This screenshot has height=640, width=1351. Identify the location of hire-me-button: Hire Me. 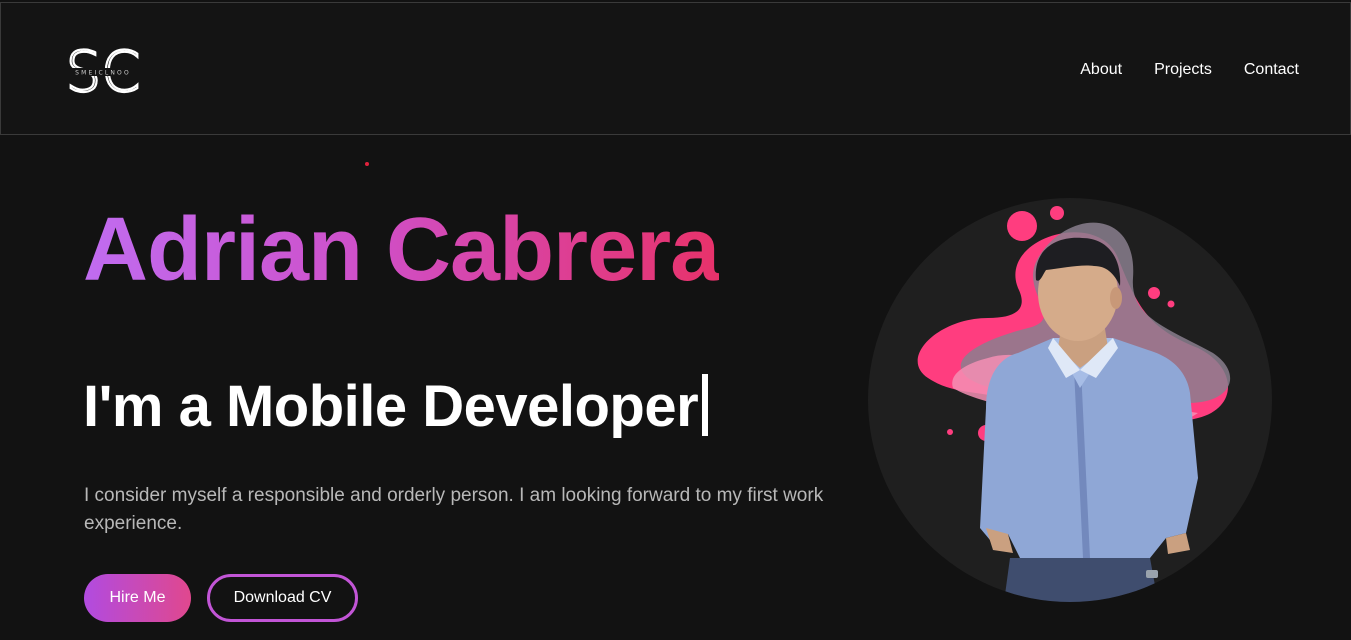
(137, 598).